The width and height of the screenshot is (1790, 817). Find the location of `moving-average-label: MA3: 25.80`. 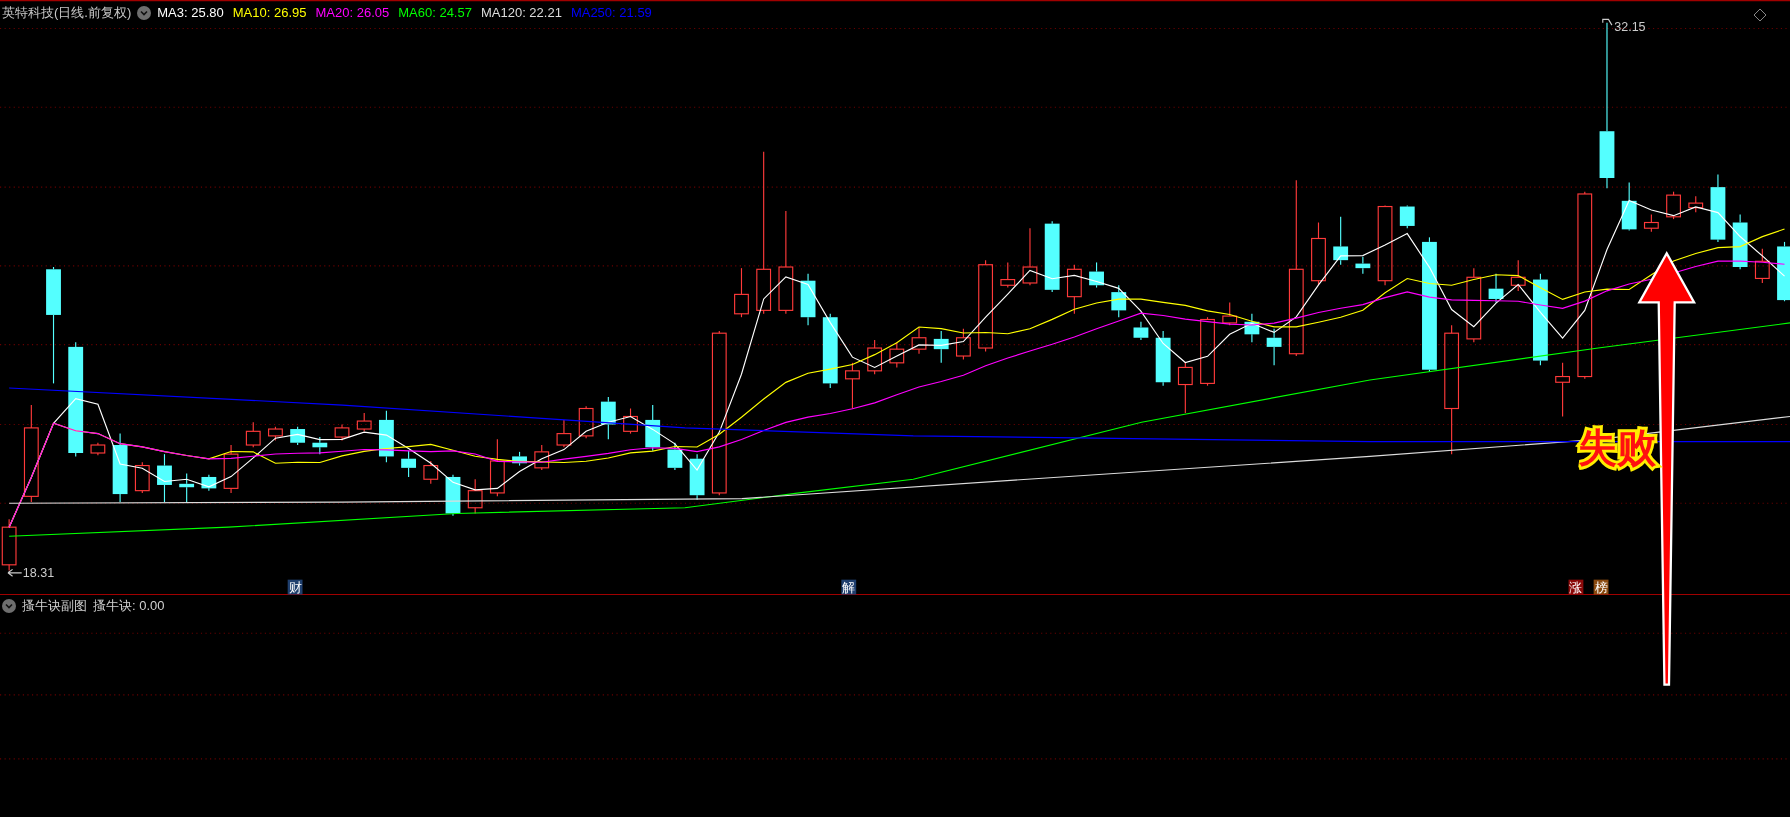

moving-average-label: MA3: 25.80 is located at coordinates (190, 13).